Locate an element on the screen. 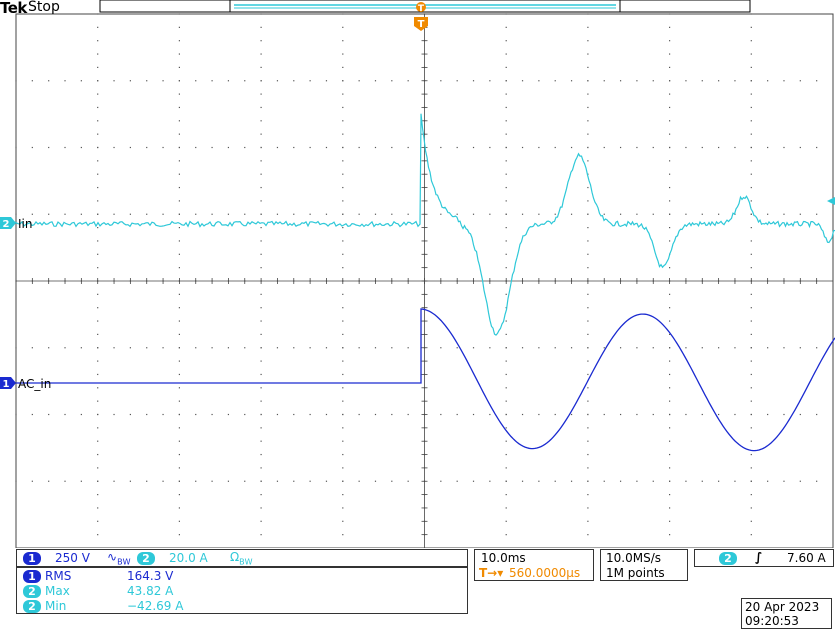 Image resolution: width=835 pixels, height=630 pixels. measurement-name: Min is located at coordinates (56, 606).